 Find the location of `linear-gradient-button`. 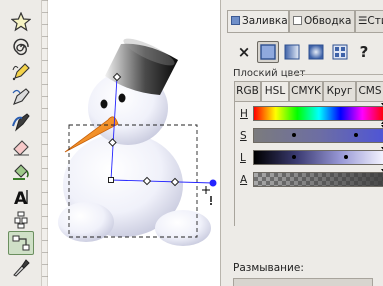

linear-gradient-button is located at coordinates (292, 52).